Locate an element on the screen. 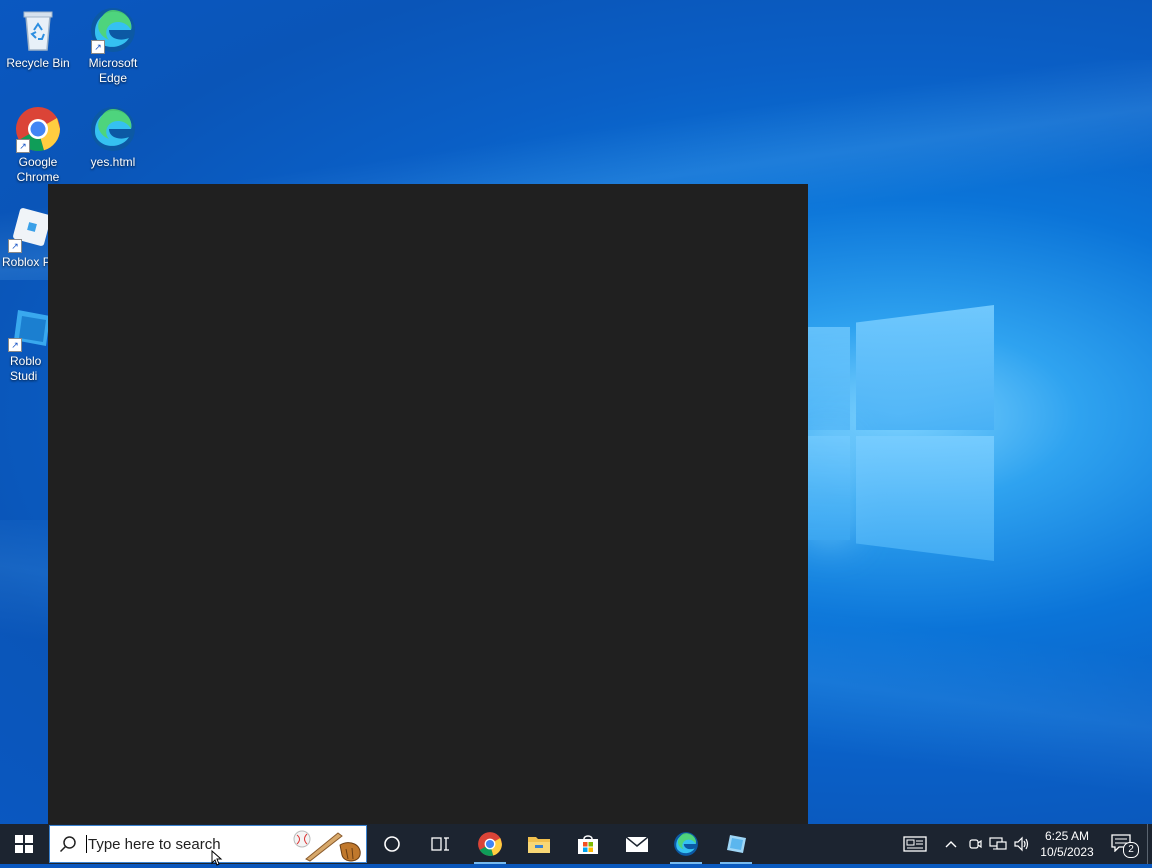 Image resolution: width=1152 pixels, height=868 pixels. roblox-studio-icon is located at coordinates (736, 844).